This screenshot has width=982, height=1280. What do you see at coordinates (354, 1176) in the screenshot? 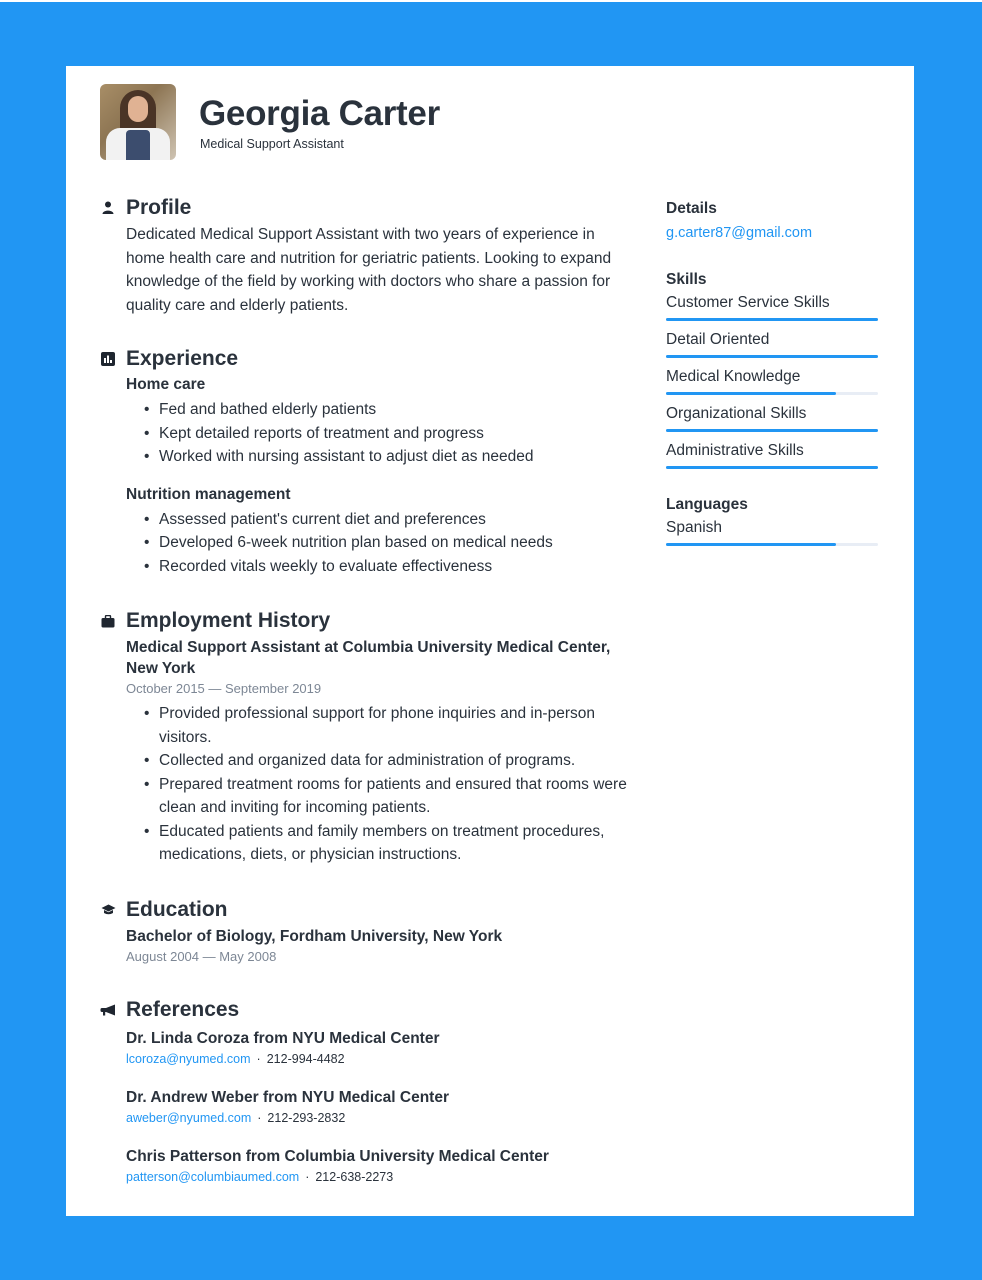
I see `reference-phone: 212-638-2273` at bounding box center [354, 1176].